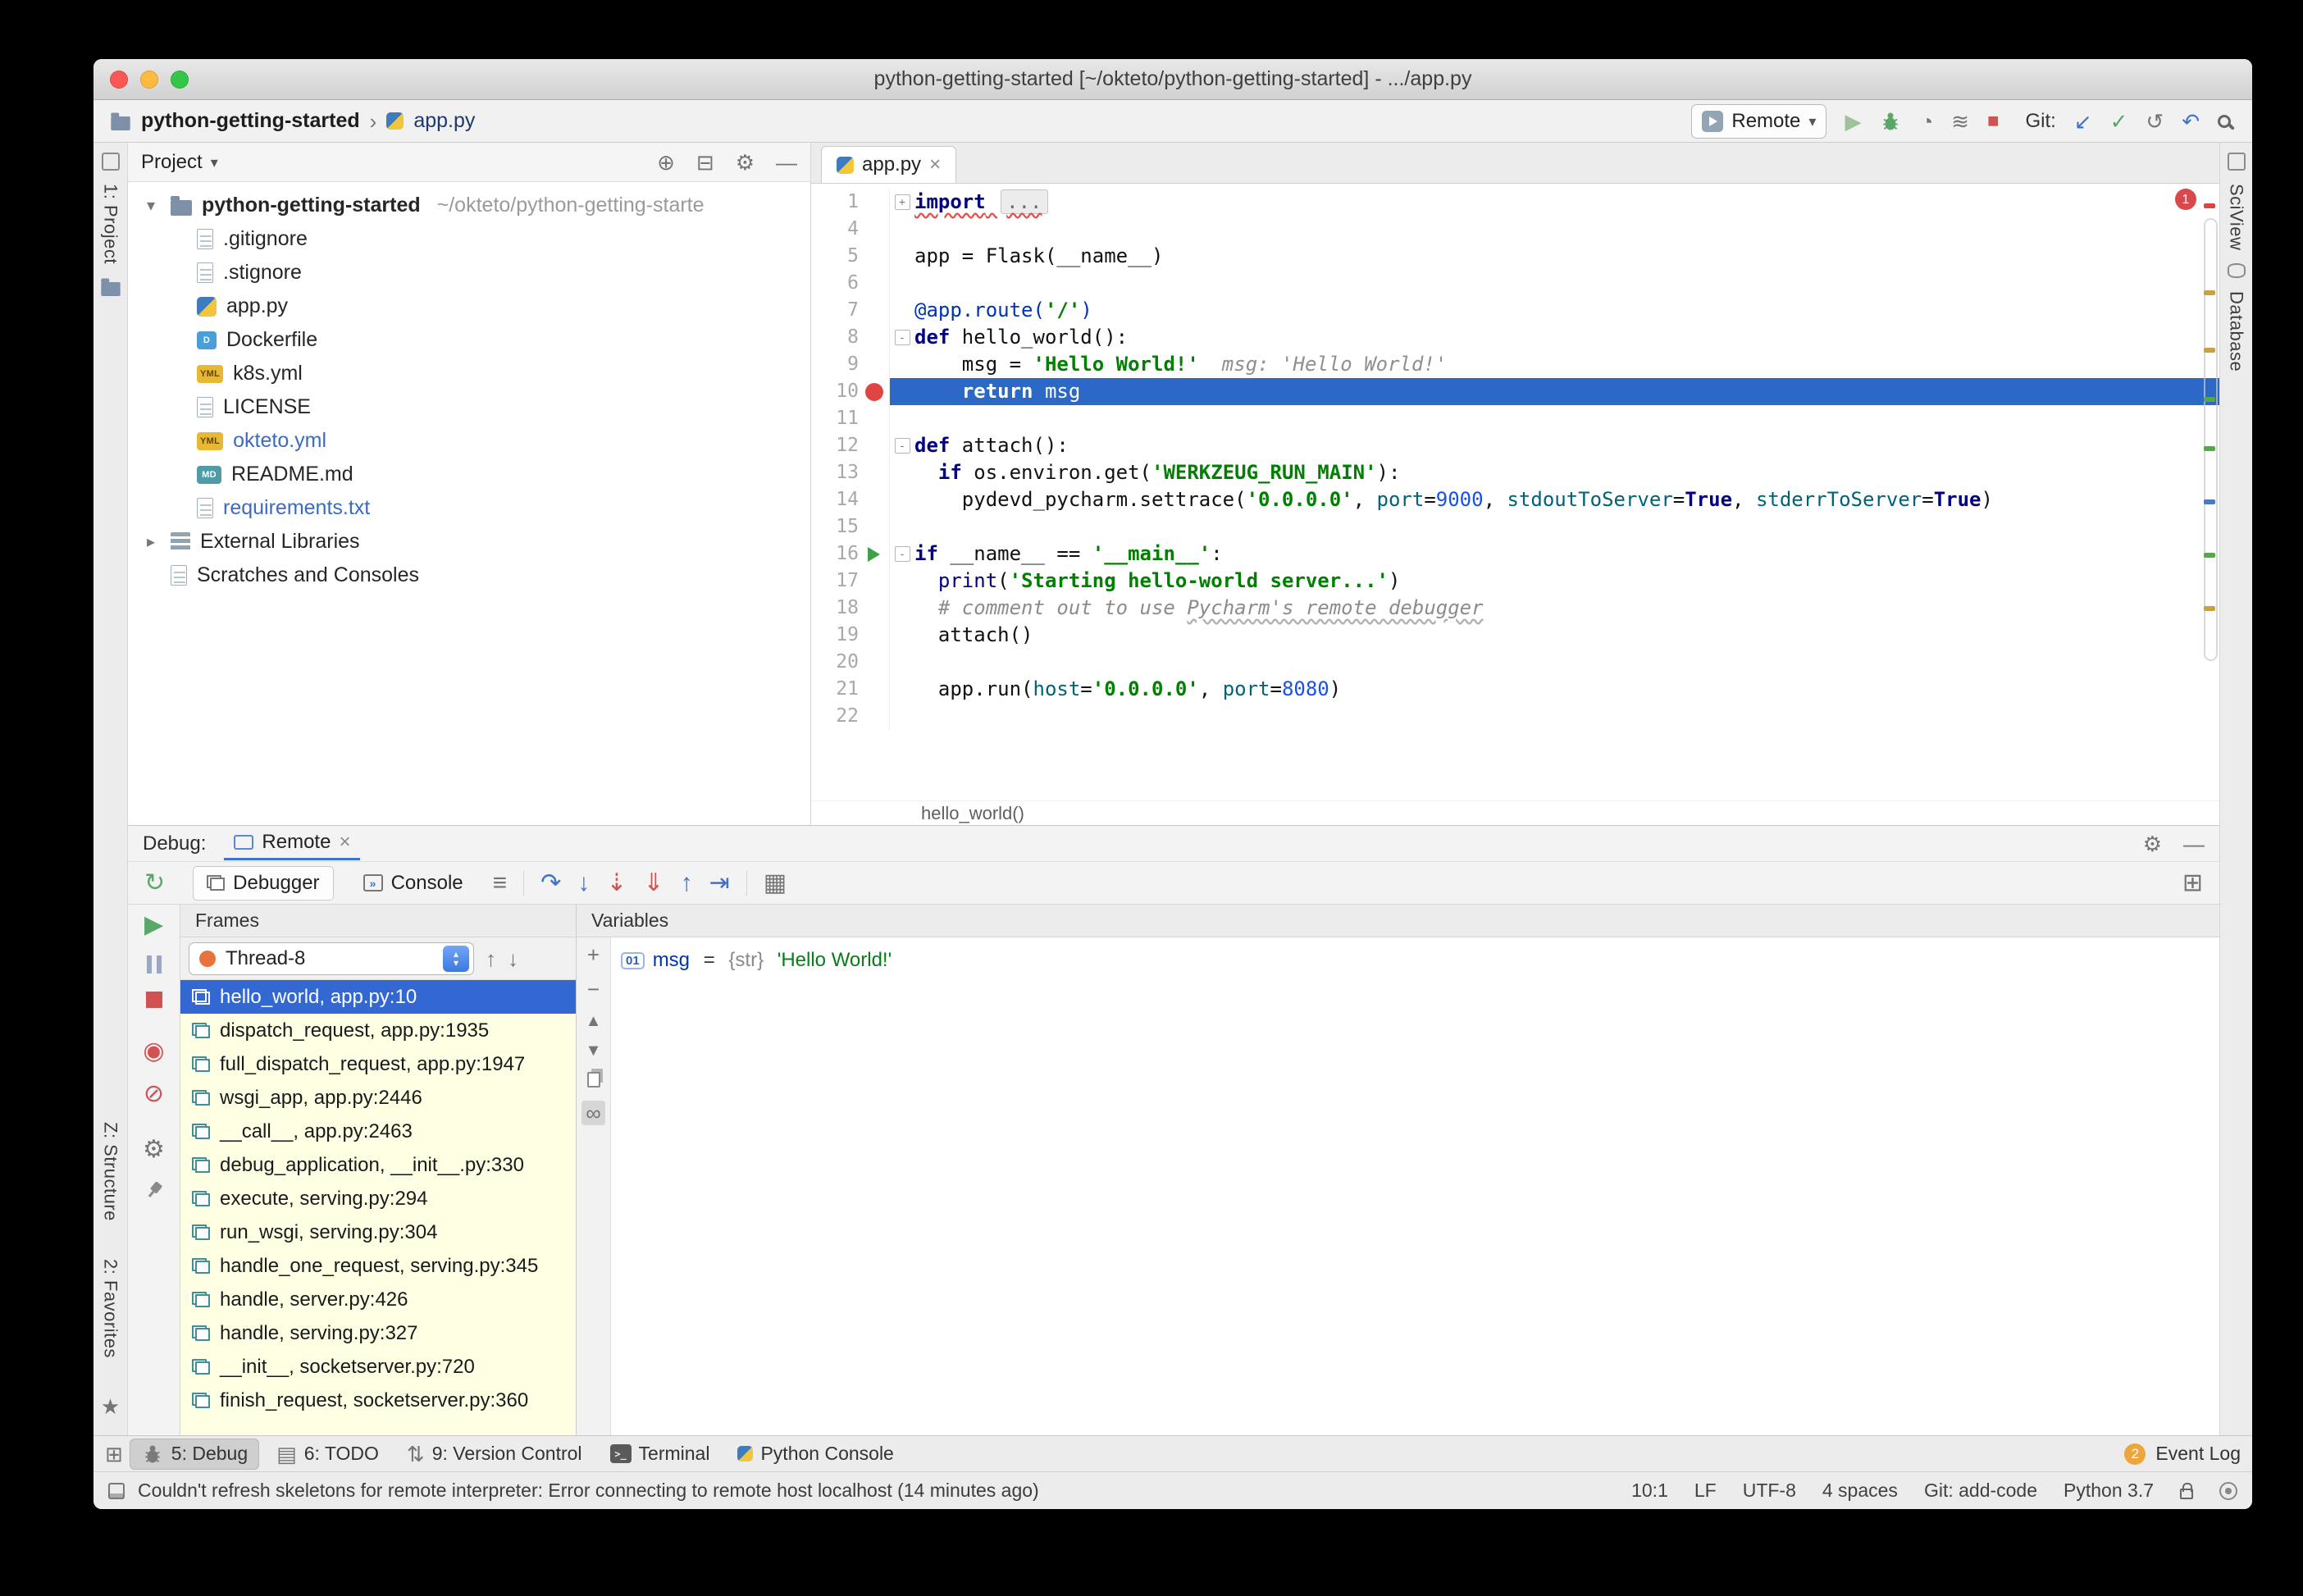  What do you see at coordinates (378, 1232) in the screenshot?
I see `frame-row: run_wsgi, serving.py:304` at bounding box center [378, 1232].